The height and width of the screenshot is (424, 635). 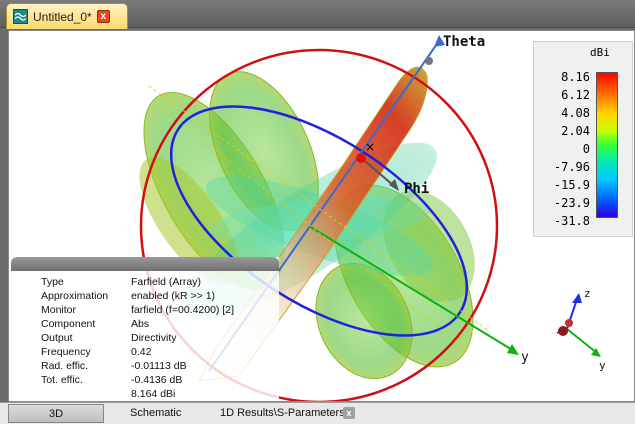 I want to click on wave-app-icon, so click(x=20, y=16).